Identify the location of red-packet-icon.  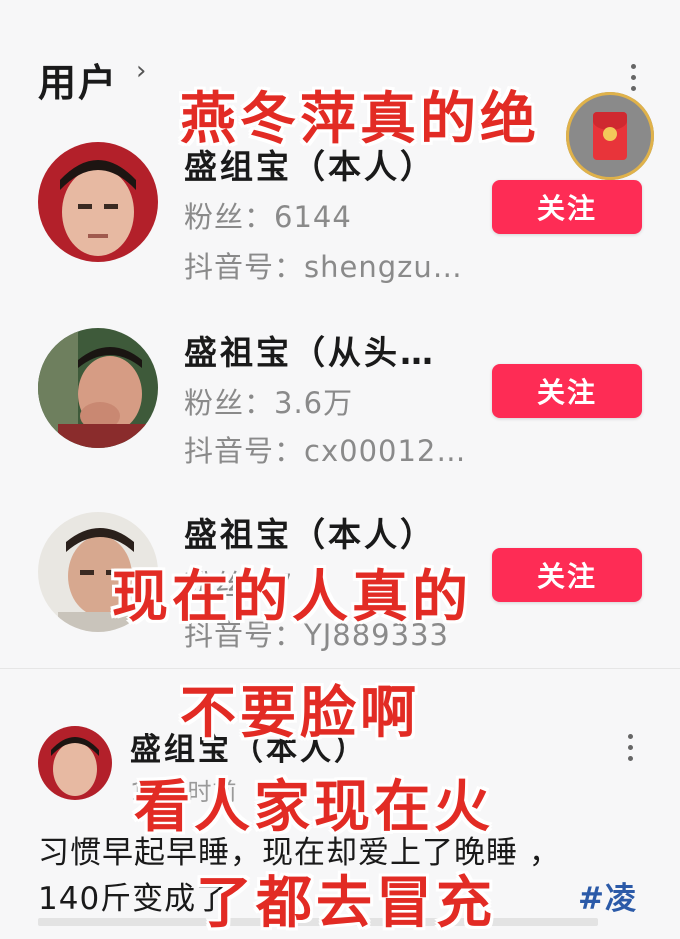
(610, 136).